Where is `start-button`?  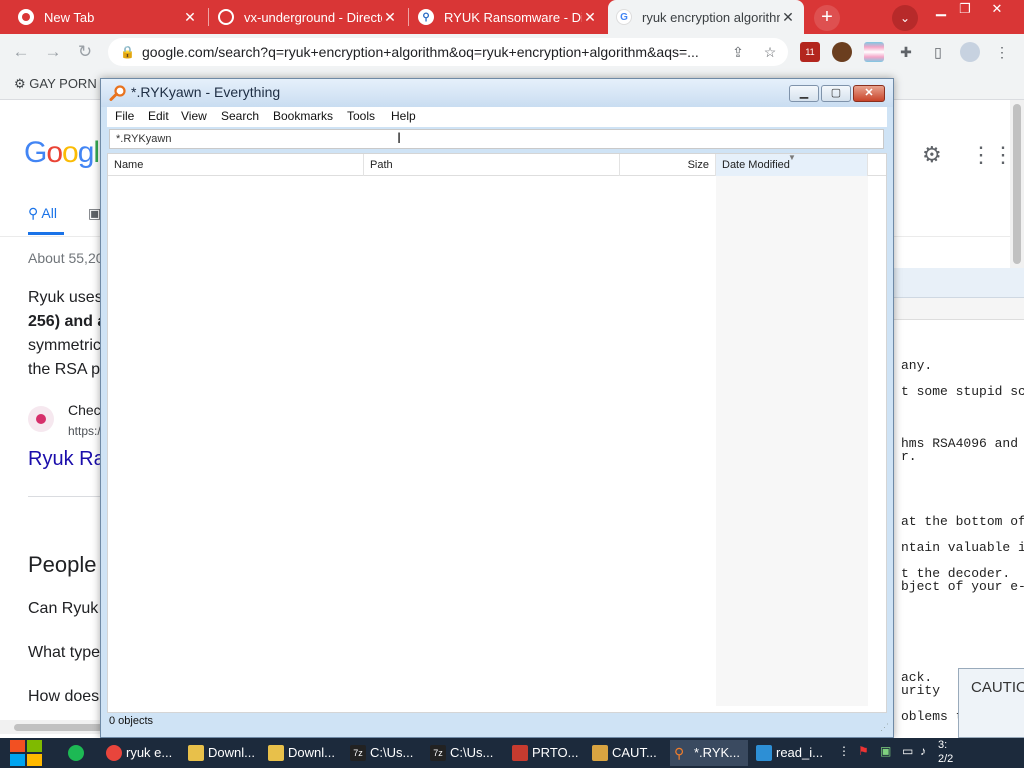
start-button is located at coordinates (27, 753).